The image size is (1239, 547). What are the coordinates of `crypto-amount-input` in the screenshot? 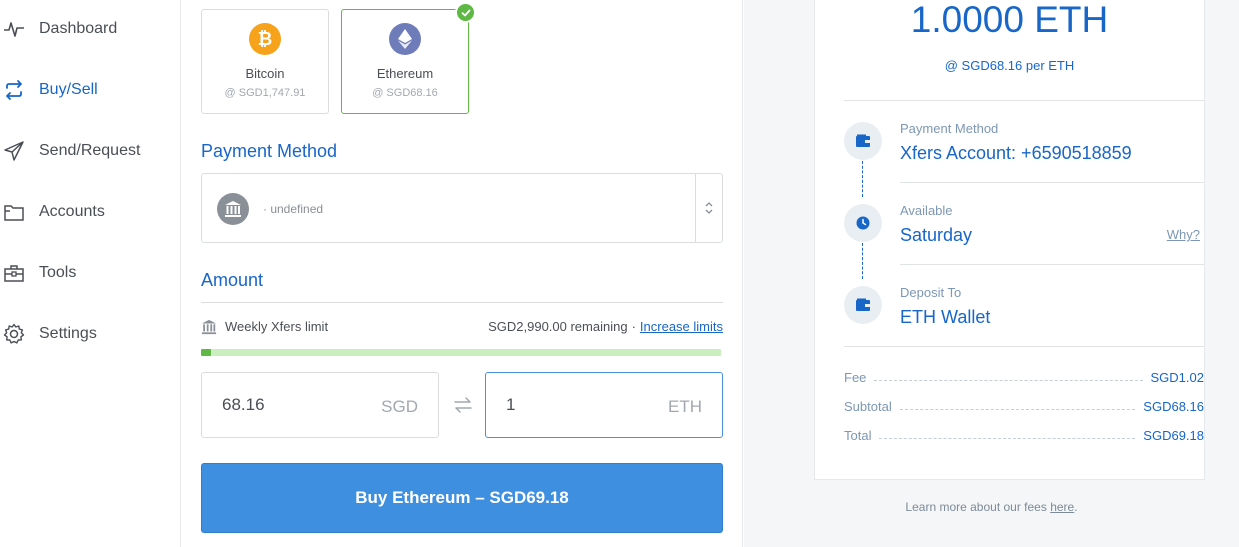 It's located at (576, 405).